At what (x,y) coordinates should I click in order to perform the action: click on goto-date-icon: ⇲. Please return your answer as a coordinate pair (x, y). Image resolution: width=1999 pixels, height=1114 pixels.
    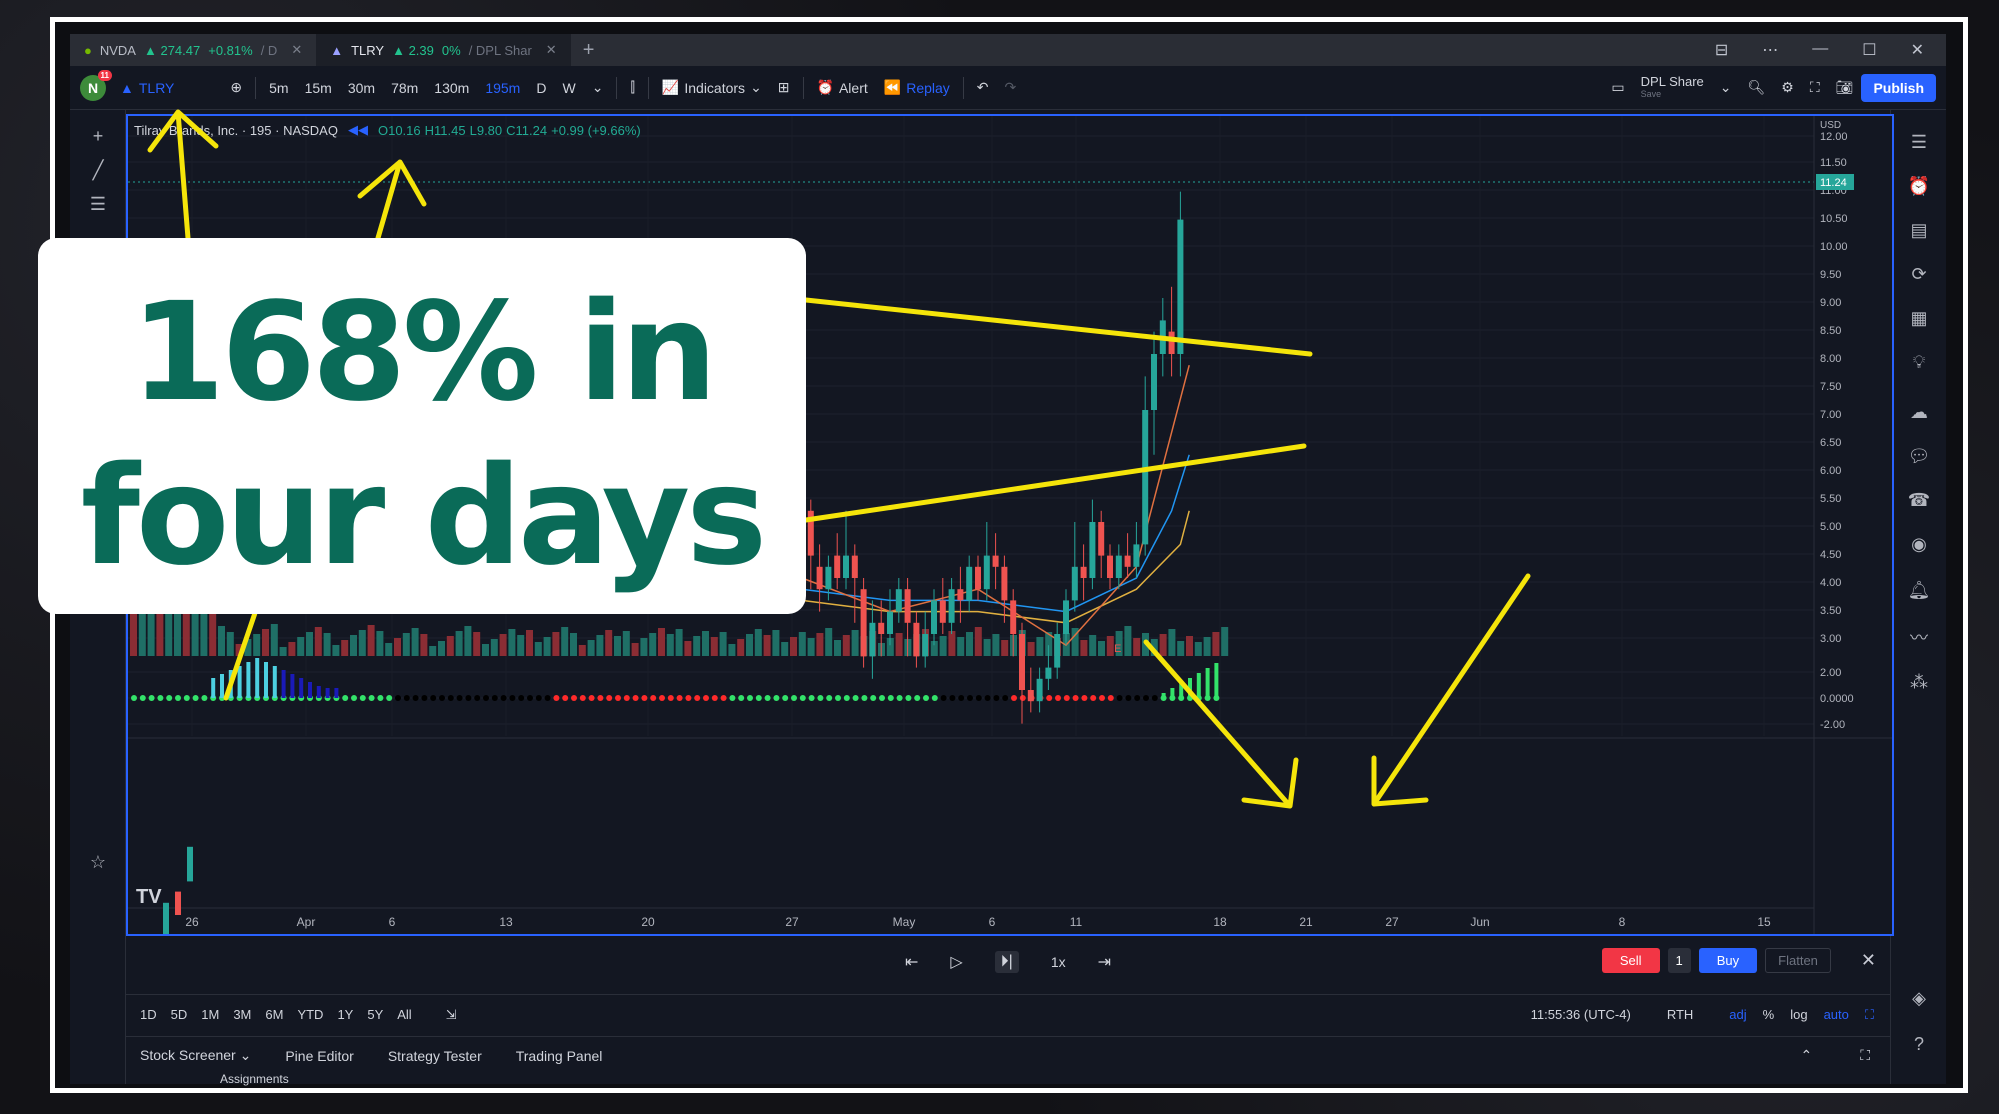
    Looking at the image, I should click on (451, 1015).